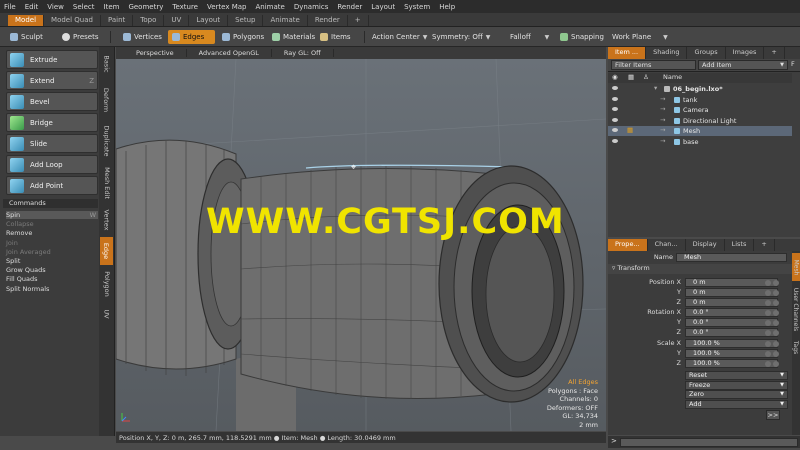  I want to click on menu-item-geometry: Geometry, so click(145, 7).